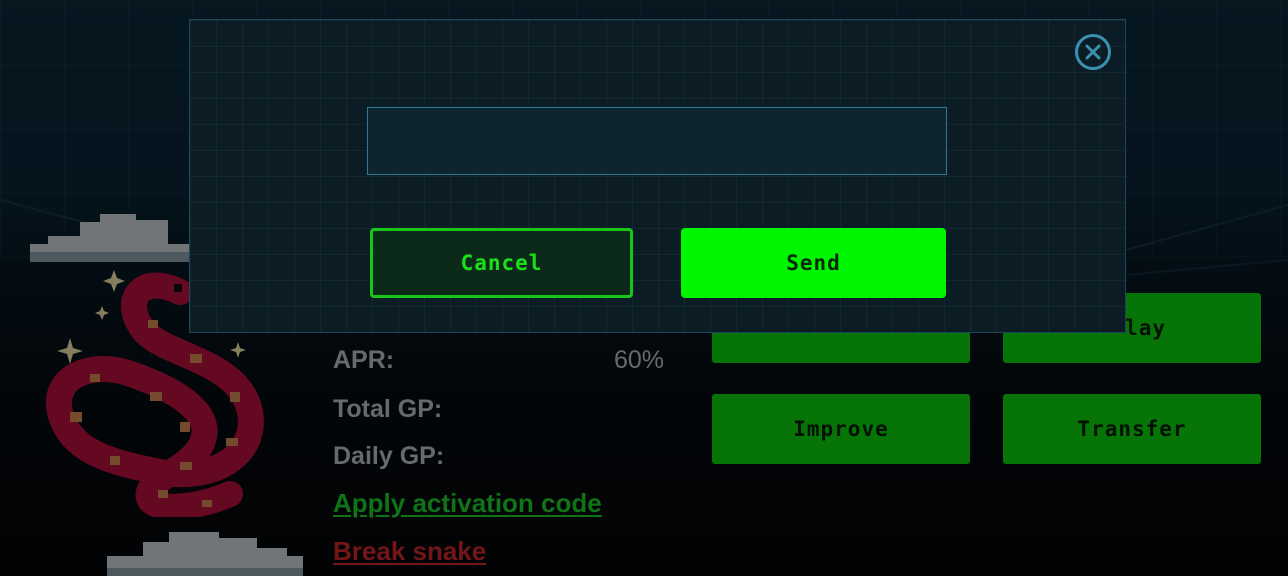 This screenshot has height=576, width=1288. I want to click on cancel-button-label: Cancel, so click(501, 263).